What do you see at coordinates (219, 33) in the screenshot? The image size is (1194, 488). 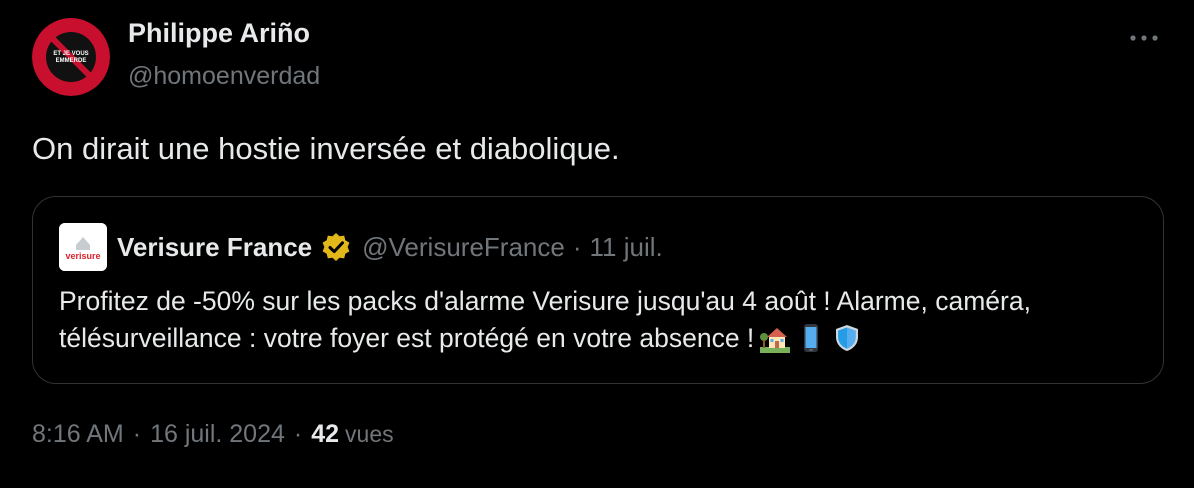 I see `author-name: Philippe Ariño` at bounding box center [219, 33].